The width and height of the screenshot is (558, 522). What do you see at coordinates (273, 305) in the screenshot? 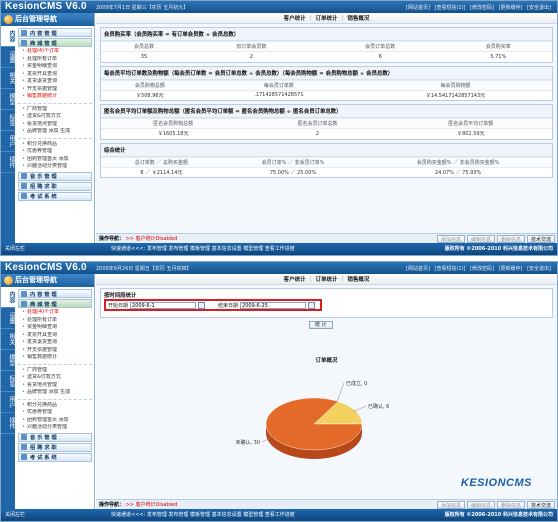
I see `end-date-input` at bounding box center [273, 305].